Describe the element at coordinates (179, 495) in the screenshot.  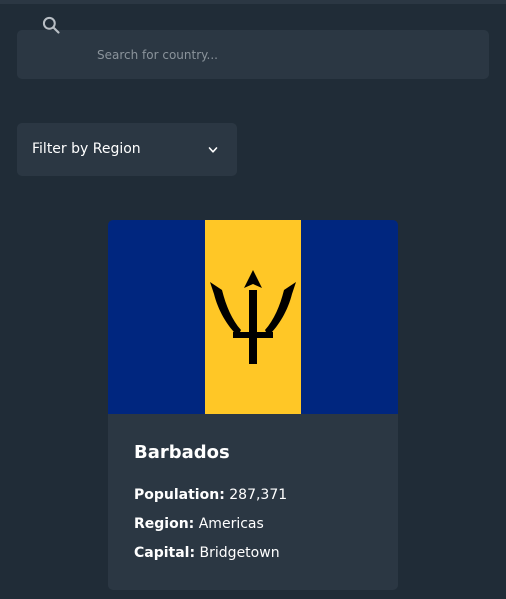
I see `population-label: Population:` at that location.